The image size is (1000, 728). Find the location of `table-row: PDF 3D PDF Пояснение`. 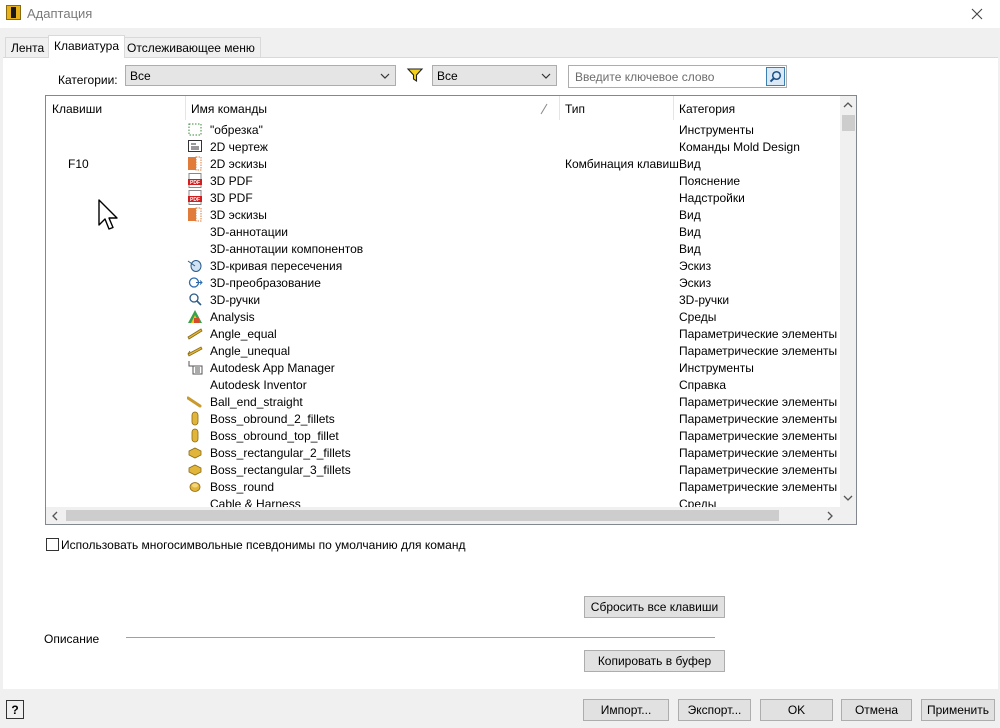

table-row: PDF 3D PDF Пояснение is located at coordinates (443, 180).